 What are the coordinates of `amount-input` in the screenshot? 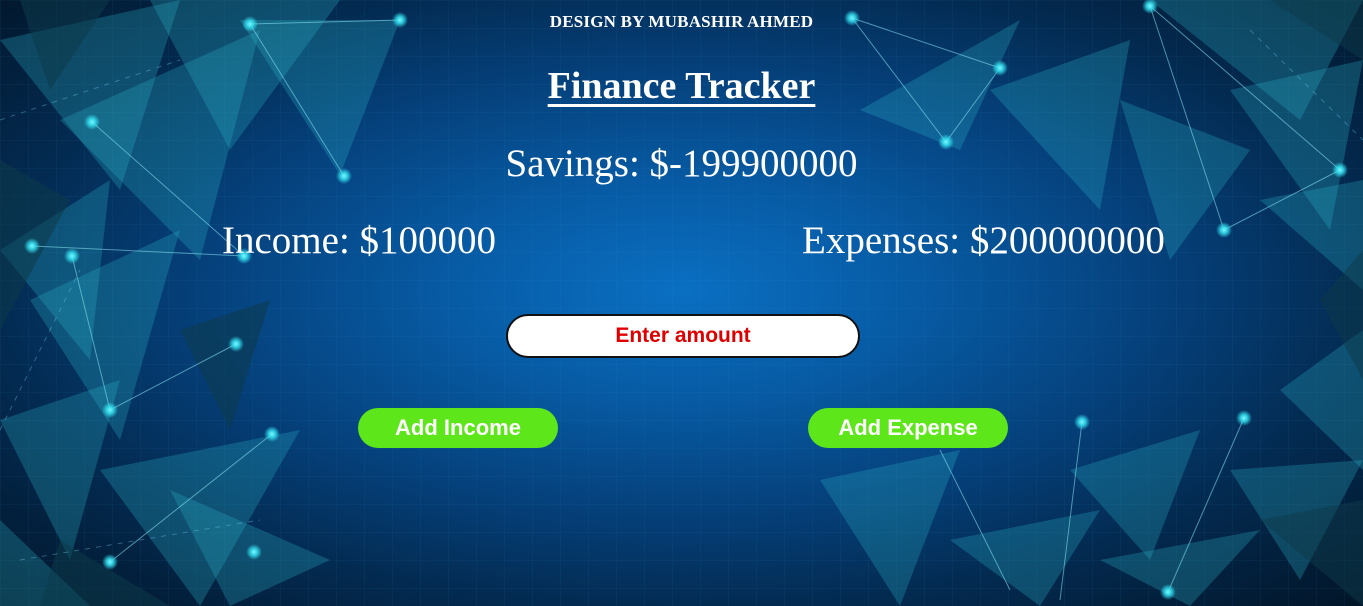 It's located at (683, 336).